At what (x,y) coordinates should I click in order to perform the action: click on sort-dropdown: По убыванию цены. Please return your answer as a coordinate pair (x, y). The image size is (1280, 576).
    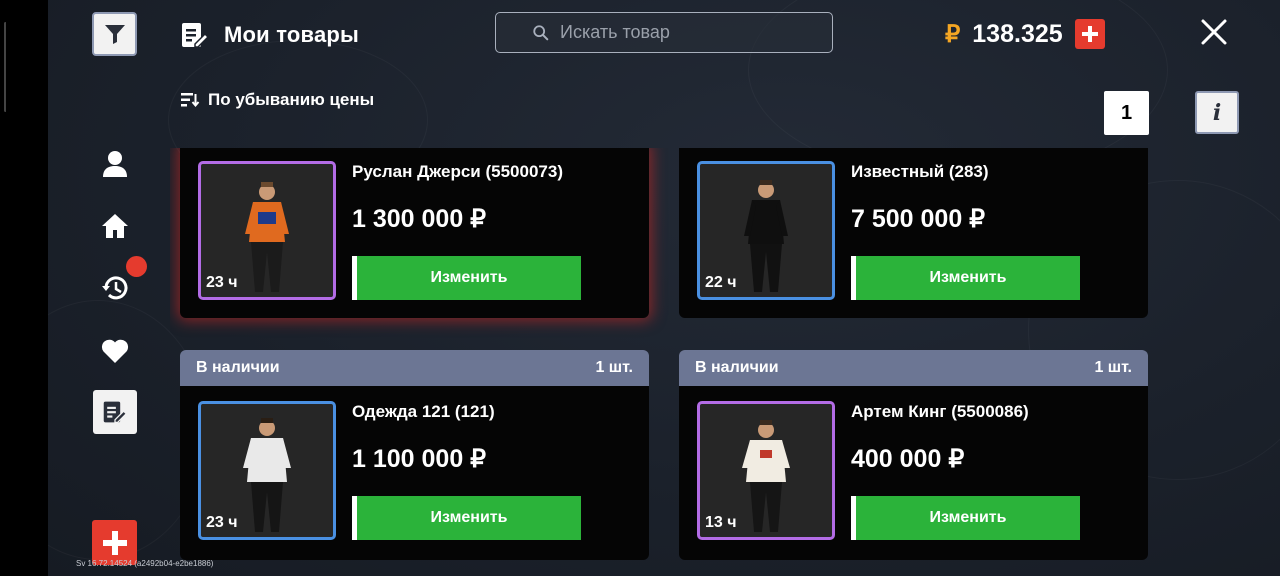
    Looking at the image, I should click on (277, 100).